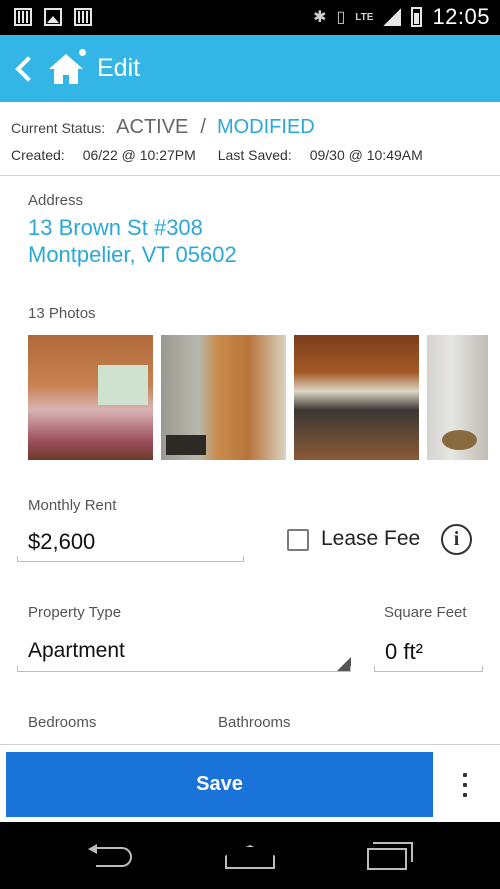 This screenshot has height=889, width=500. I want to click on notification-icons, so click(53, 17).